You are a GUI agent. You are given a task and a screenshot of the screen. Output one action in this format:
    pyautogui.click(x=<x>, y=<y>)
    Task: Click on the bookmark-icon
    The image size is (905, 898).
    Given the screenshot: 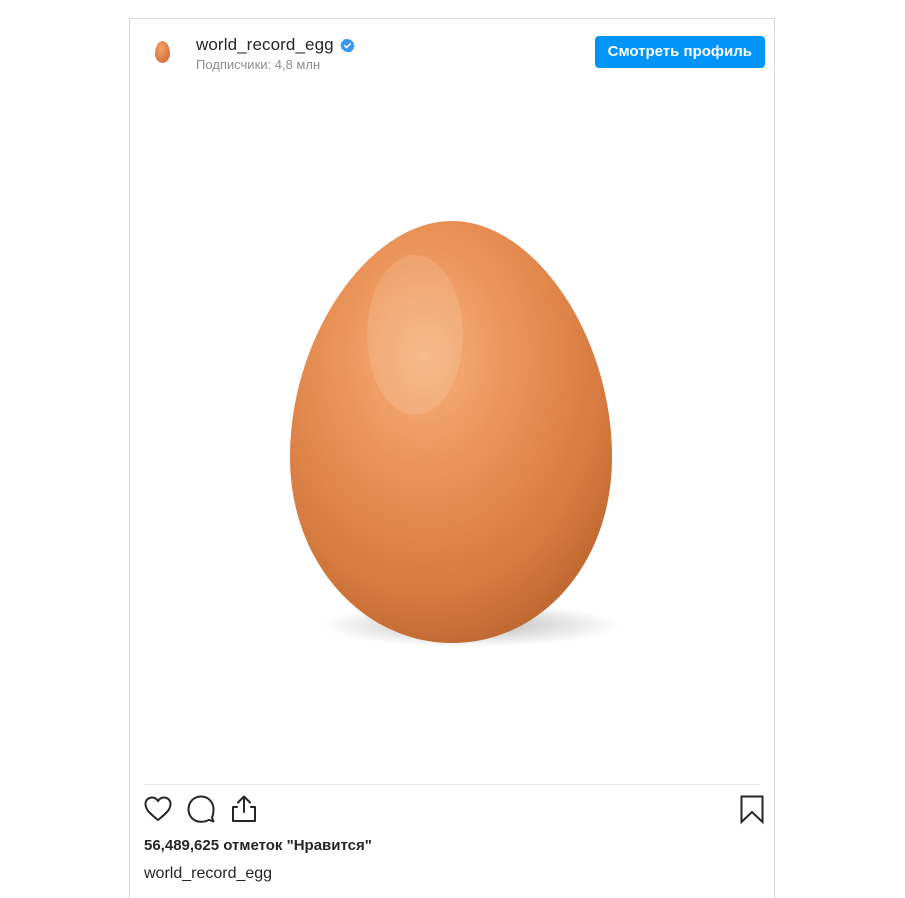 What is the action you would take?
    pyautogui.click(x=752, y=809)
    